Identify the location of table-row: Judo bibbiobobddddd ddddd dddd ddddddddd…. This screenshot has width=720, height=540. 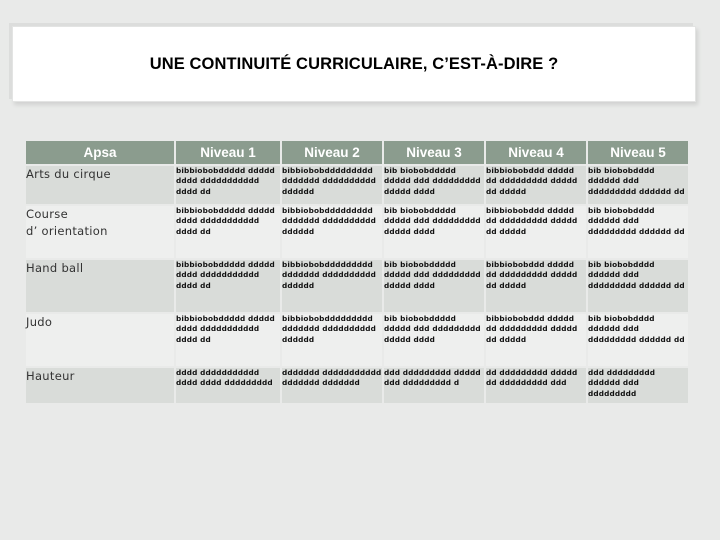
(357, 340).